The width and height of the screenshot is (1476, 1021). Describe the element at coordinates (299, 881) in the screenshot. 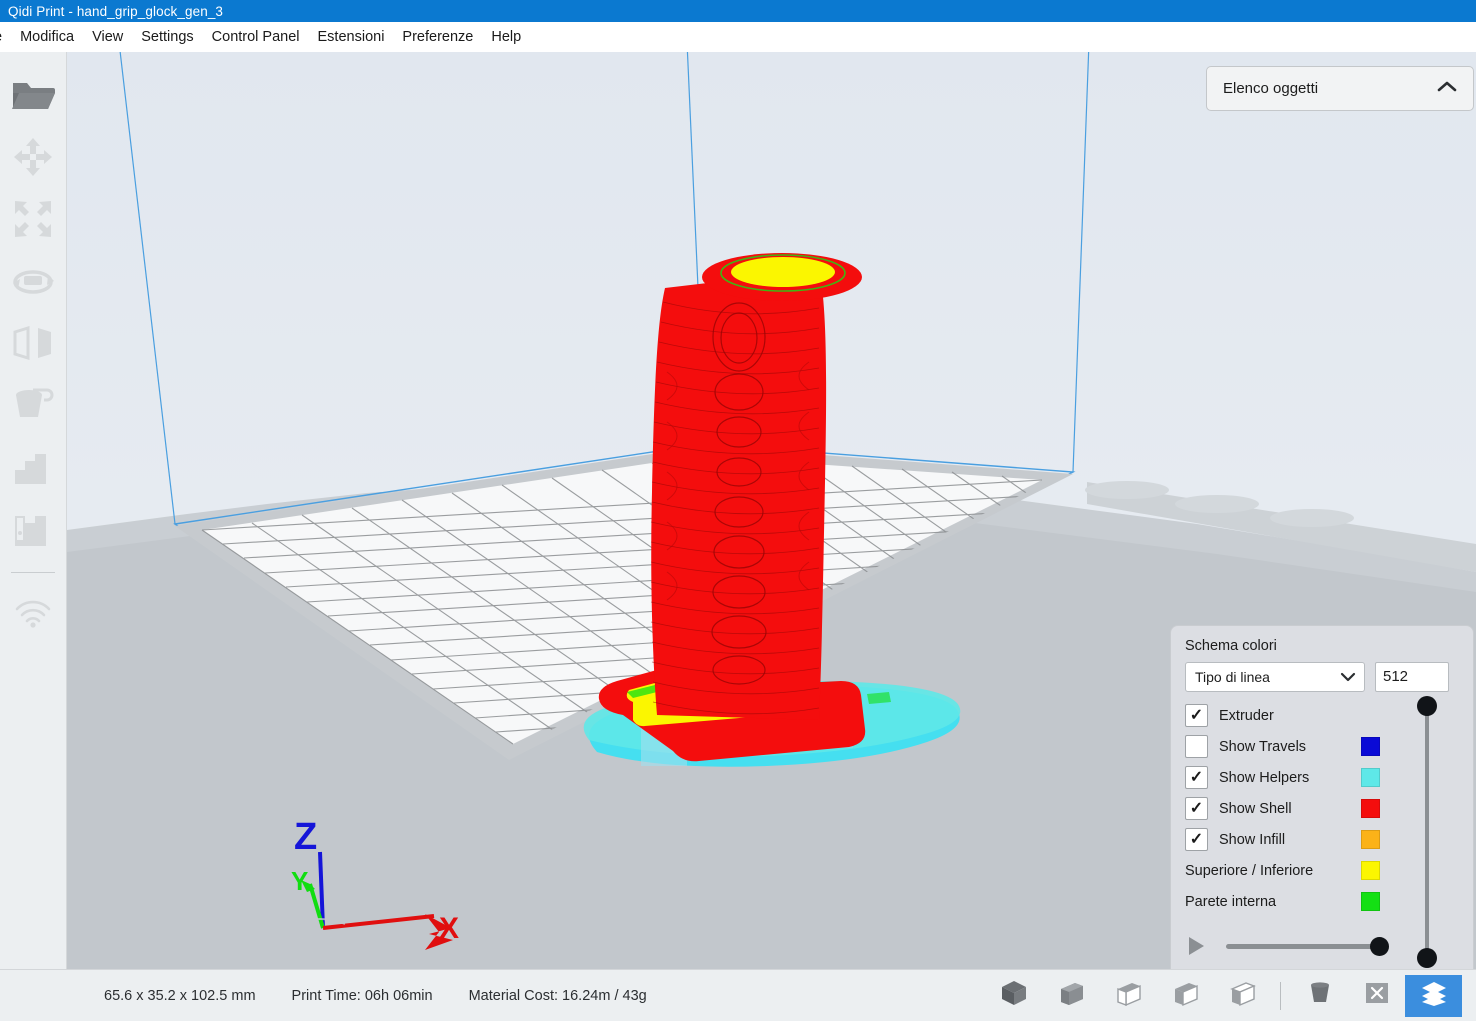

I see `axis-label-y: Y` at that location.